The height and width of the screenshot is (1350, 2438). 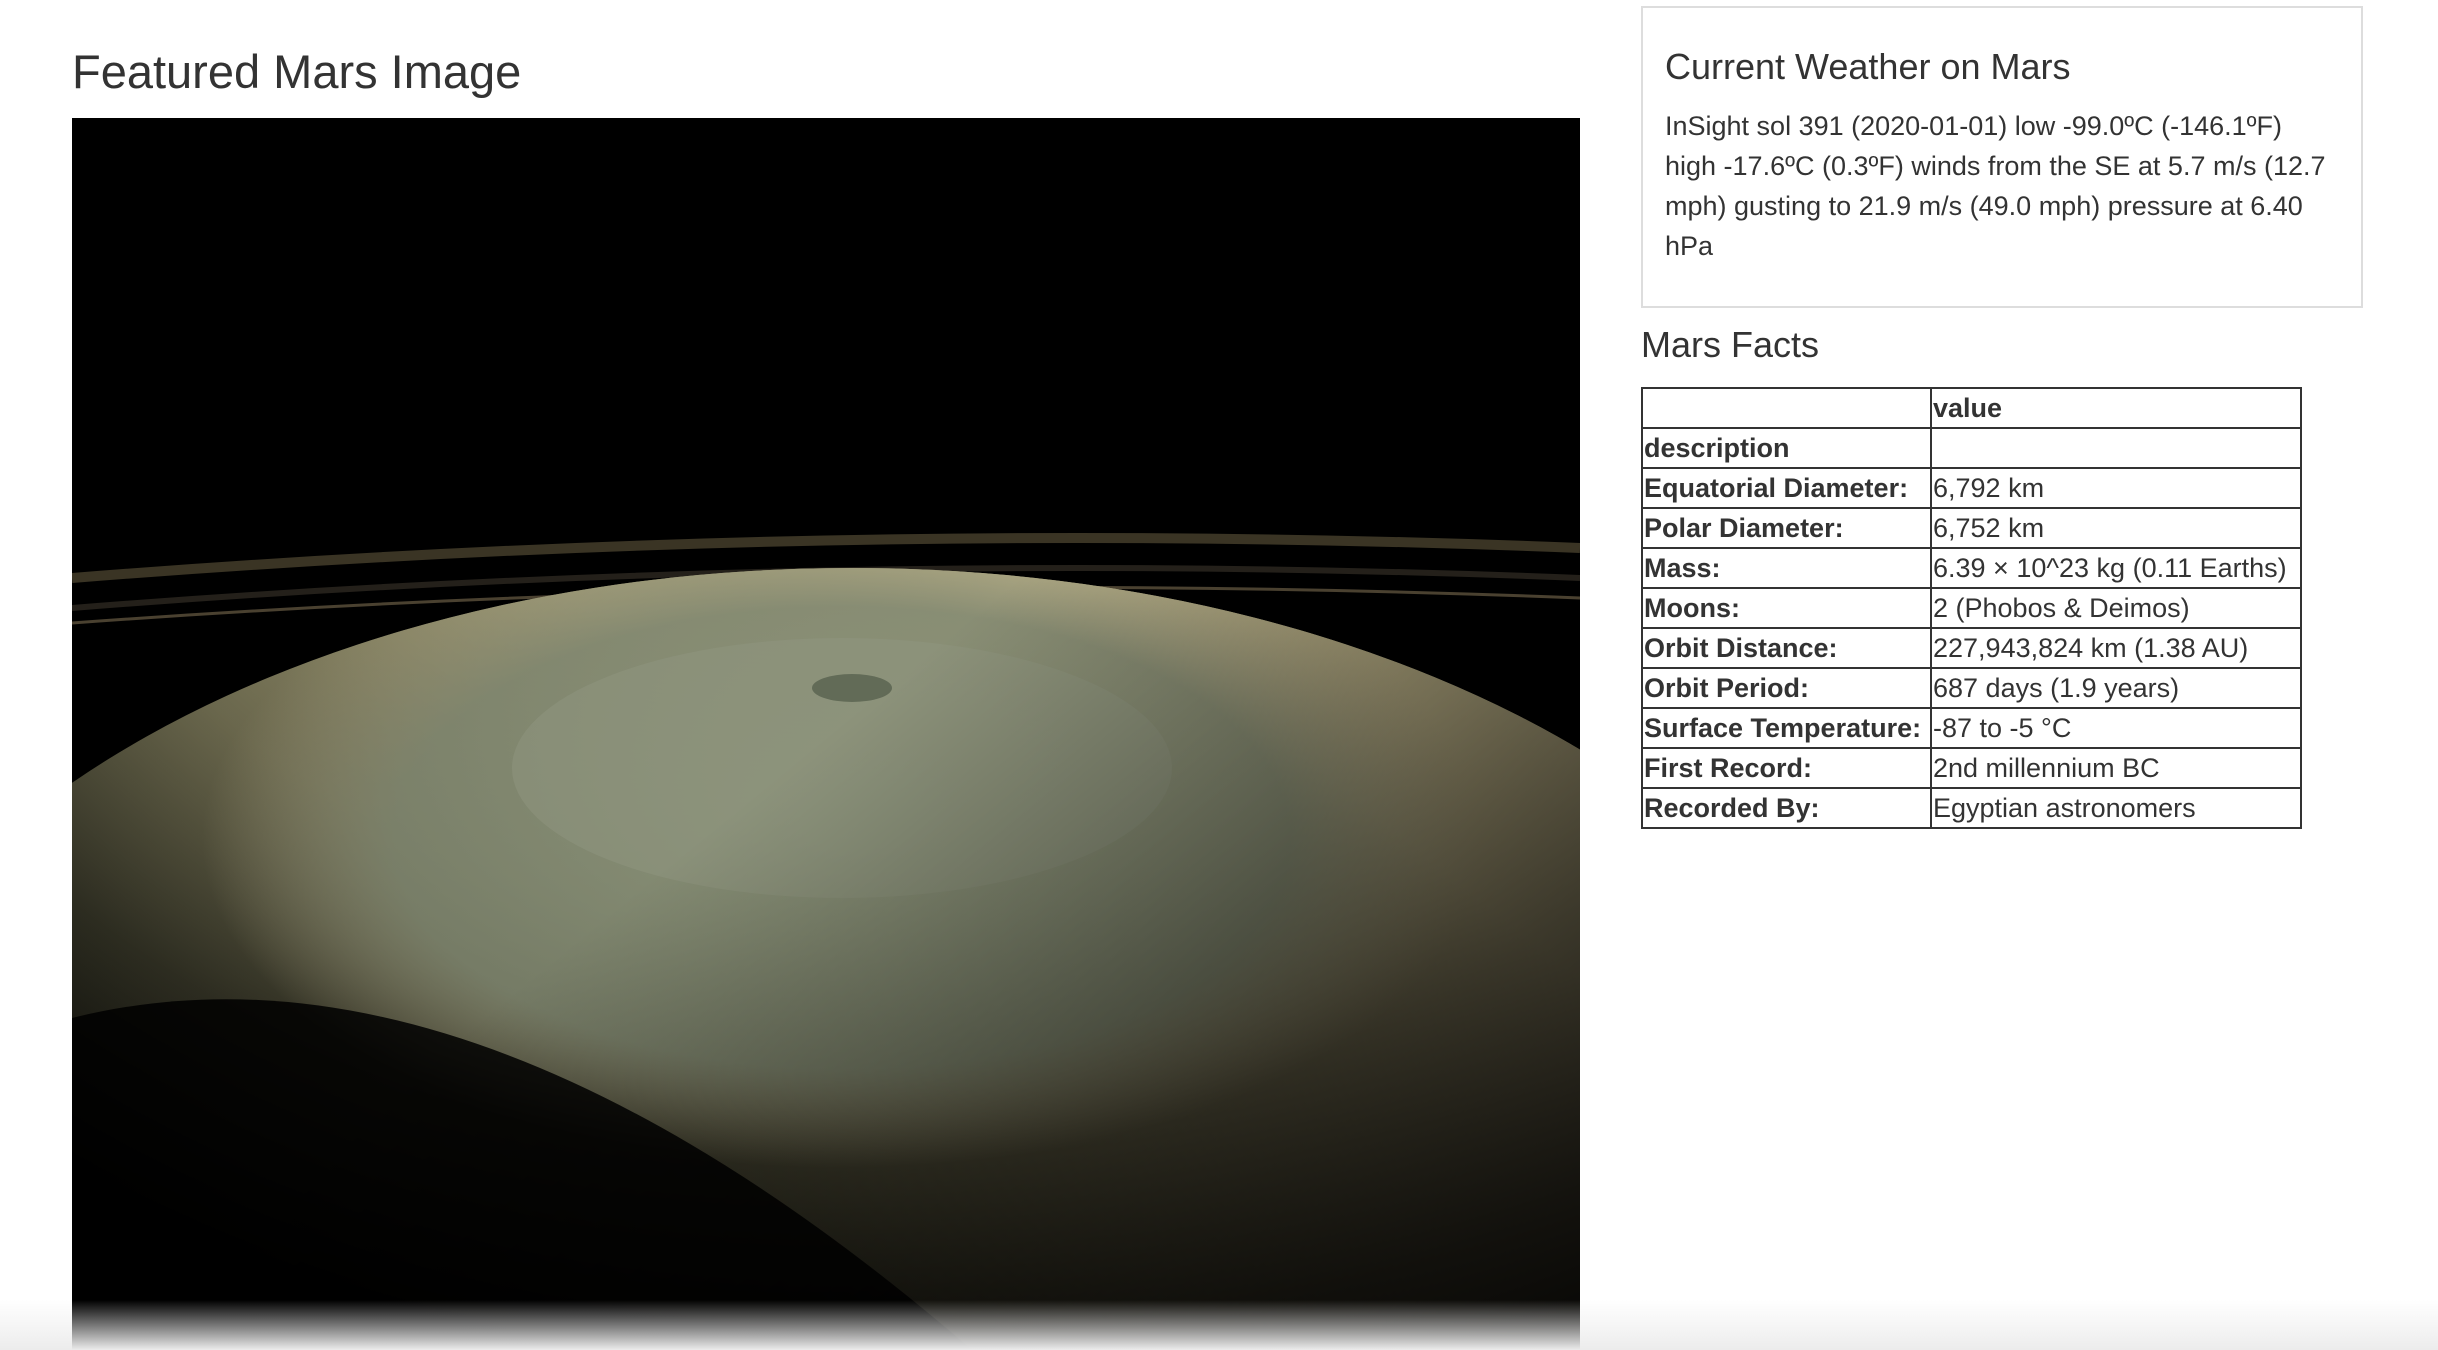 What do you see at coordinates (1786, 728) in the screenshot?
I see `fact-label: Surface Temperature:` at bounding box center [1786, 728].